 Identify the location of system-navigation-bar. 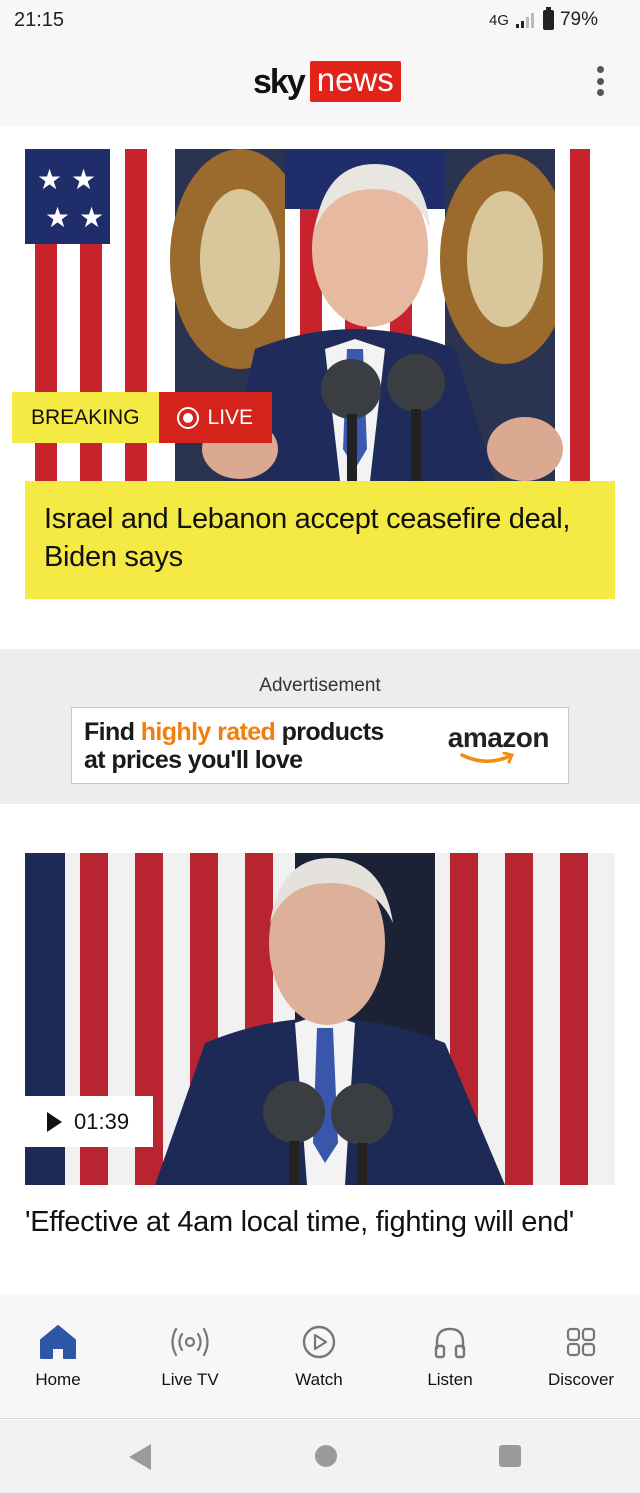
(320, 1456).